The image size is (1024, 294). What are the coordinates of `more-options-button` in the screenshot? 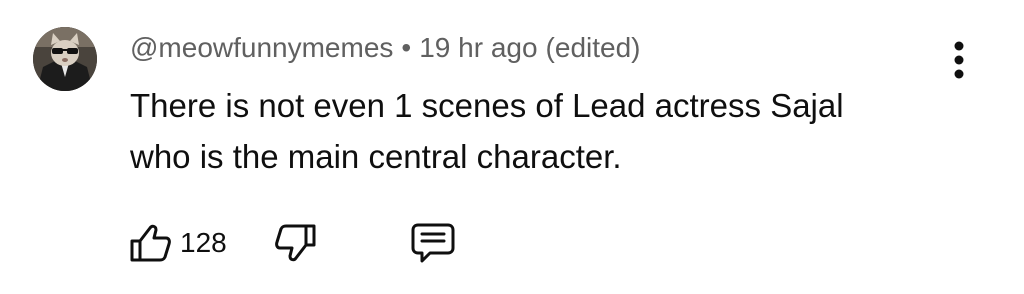 It's located at (959, 60).